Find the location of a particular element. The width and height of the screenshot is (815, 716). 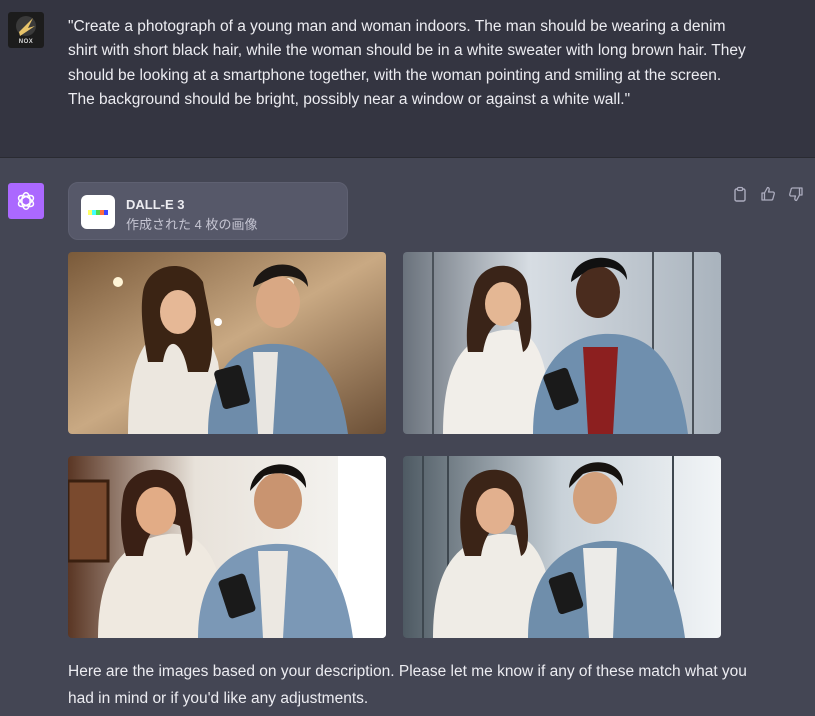

tool-subtitle: 作成された 4 枚の画像 is located at coordinates (192, 224).